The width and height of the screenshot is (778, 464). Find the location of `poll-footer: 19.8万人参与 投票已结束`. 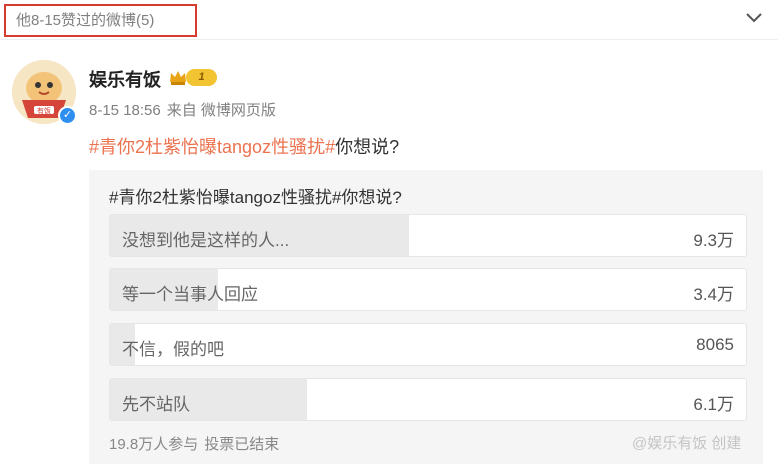

poll-footer: 19.8万人参与 投票已结束 is located at coordinates (197, 443).